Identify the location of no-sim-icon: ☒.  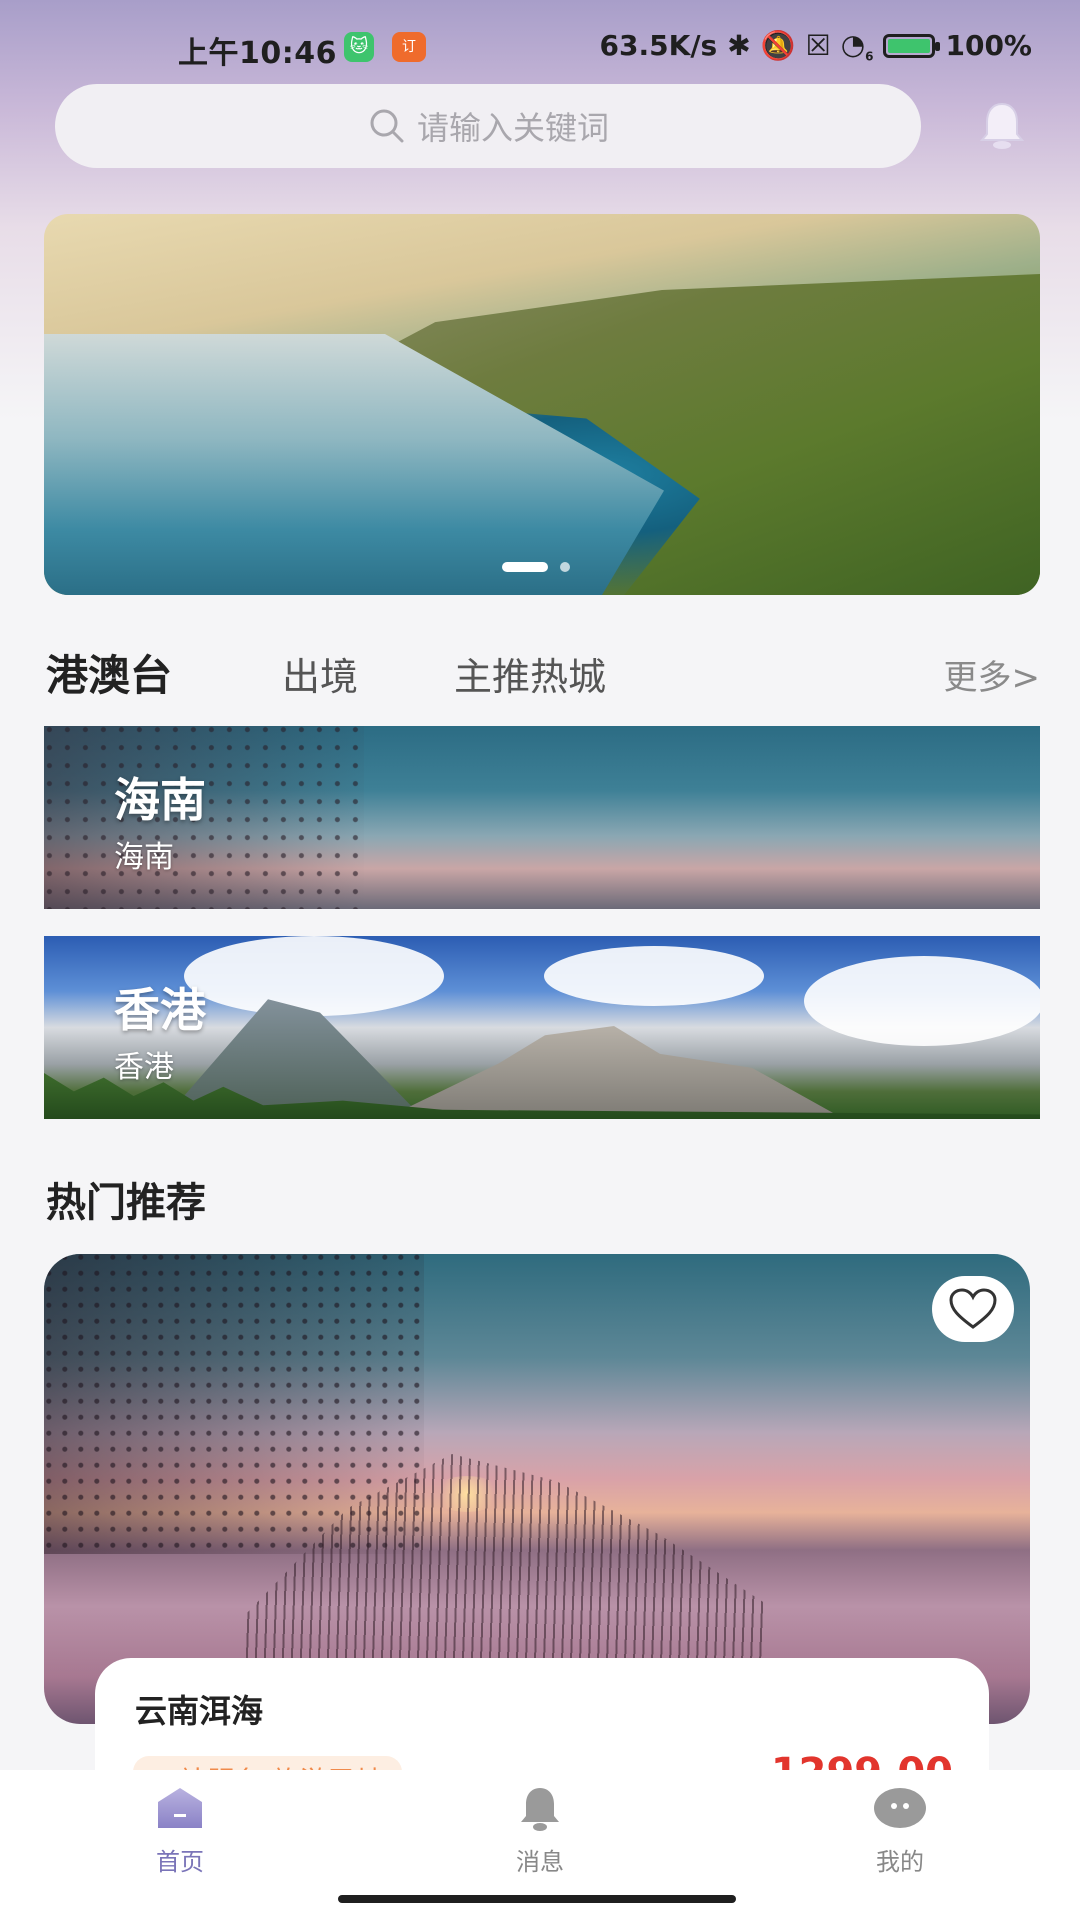
(818, 46).